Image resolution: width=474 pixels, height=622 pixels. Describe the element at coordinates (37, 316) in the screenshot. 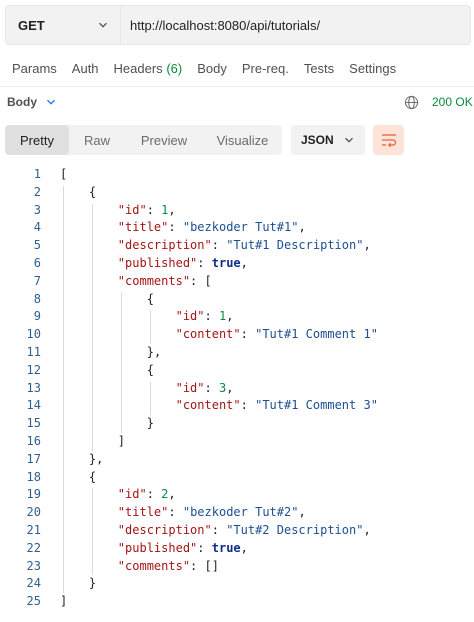

I see `line-number: 9` at that location.